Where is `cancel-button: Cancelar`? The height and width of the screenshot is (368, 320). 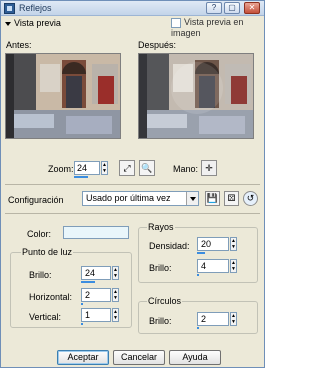
cancel-button: Cancelar is located at coordinates (139, 357).